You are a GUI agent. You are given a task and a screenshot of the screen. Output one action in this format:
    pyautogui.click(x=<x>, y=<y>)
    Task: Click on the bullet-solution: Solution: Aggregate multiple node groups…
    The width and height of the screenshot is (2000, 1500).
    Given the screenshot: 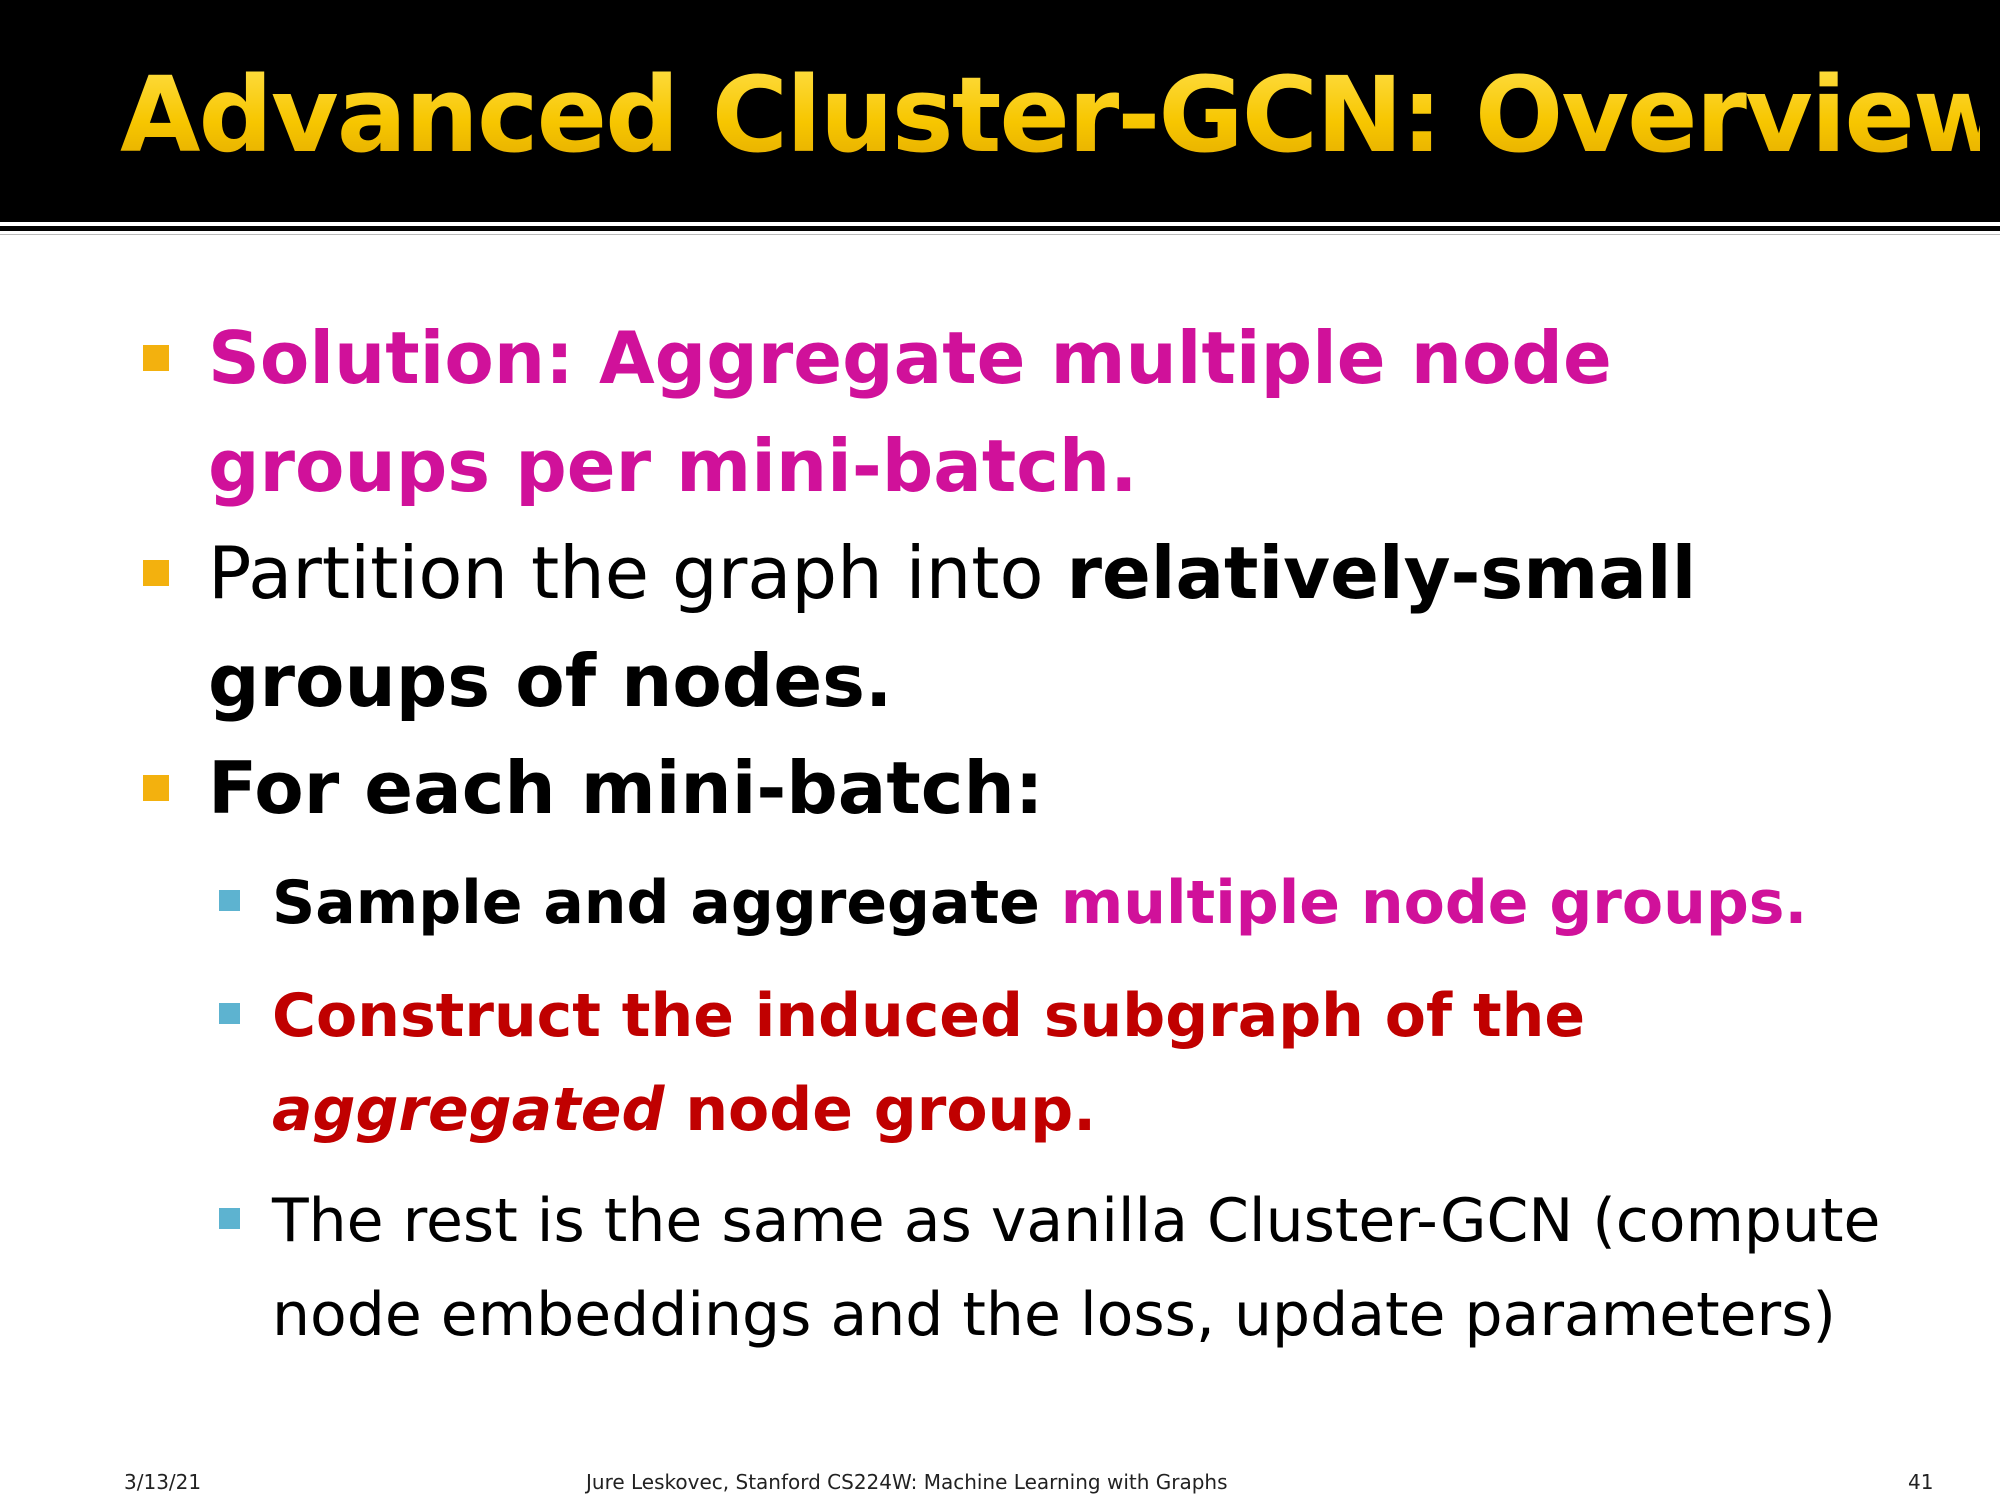 What is the action you would take?
    pyautogui.click(x=1058, y=412)
    